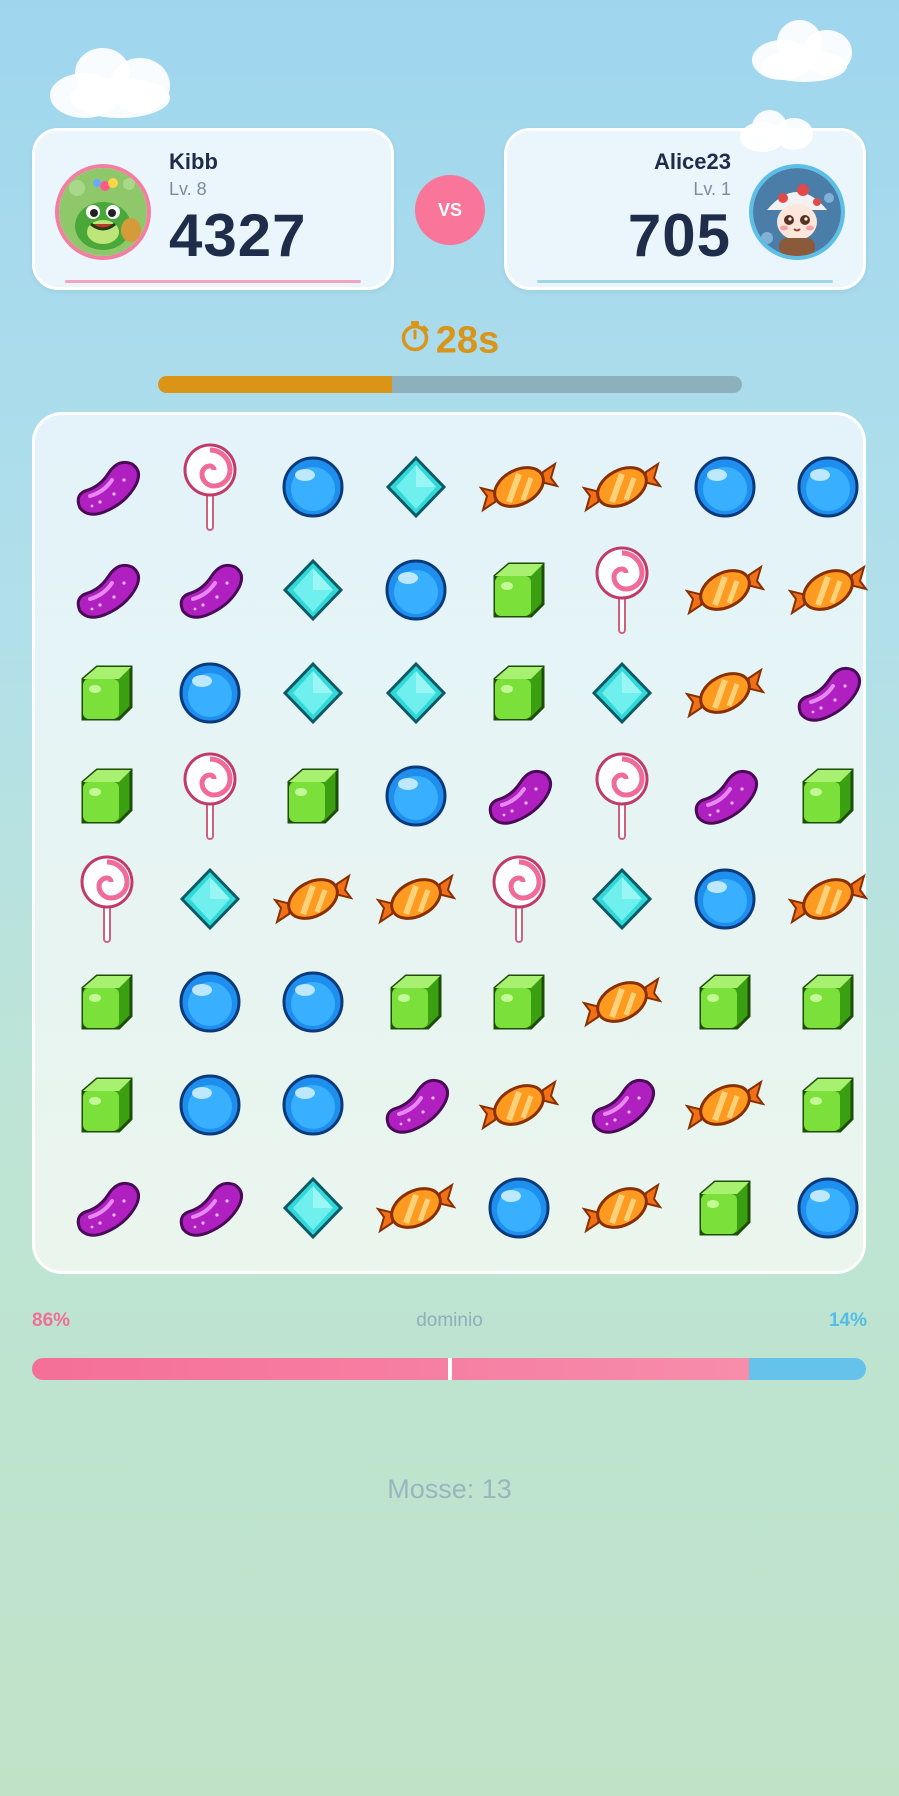 This screenshot has width=899, height=1796. What do you see at coordinates (415, 340) in the screenshot?
I see `stopwatch-icon` at bounding box center [415, 340].